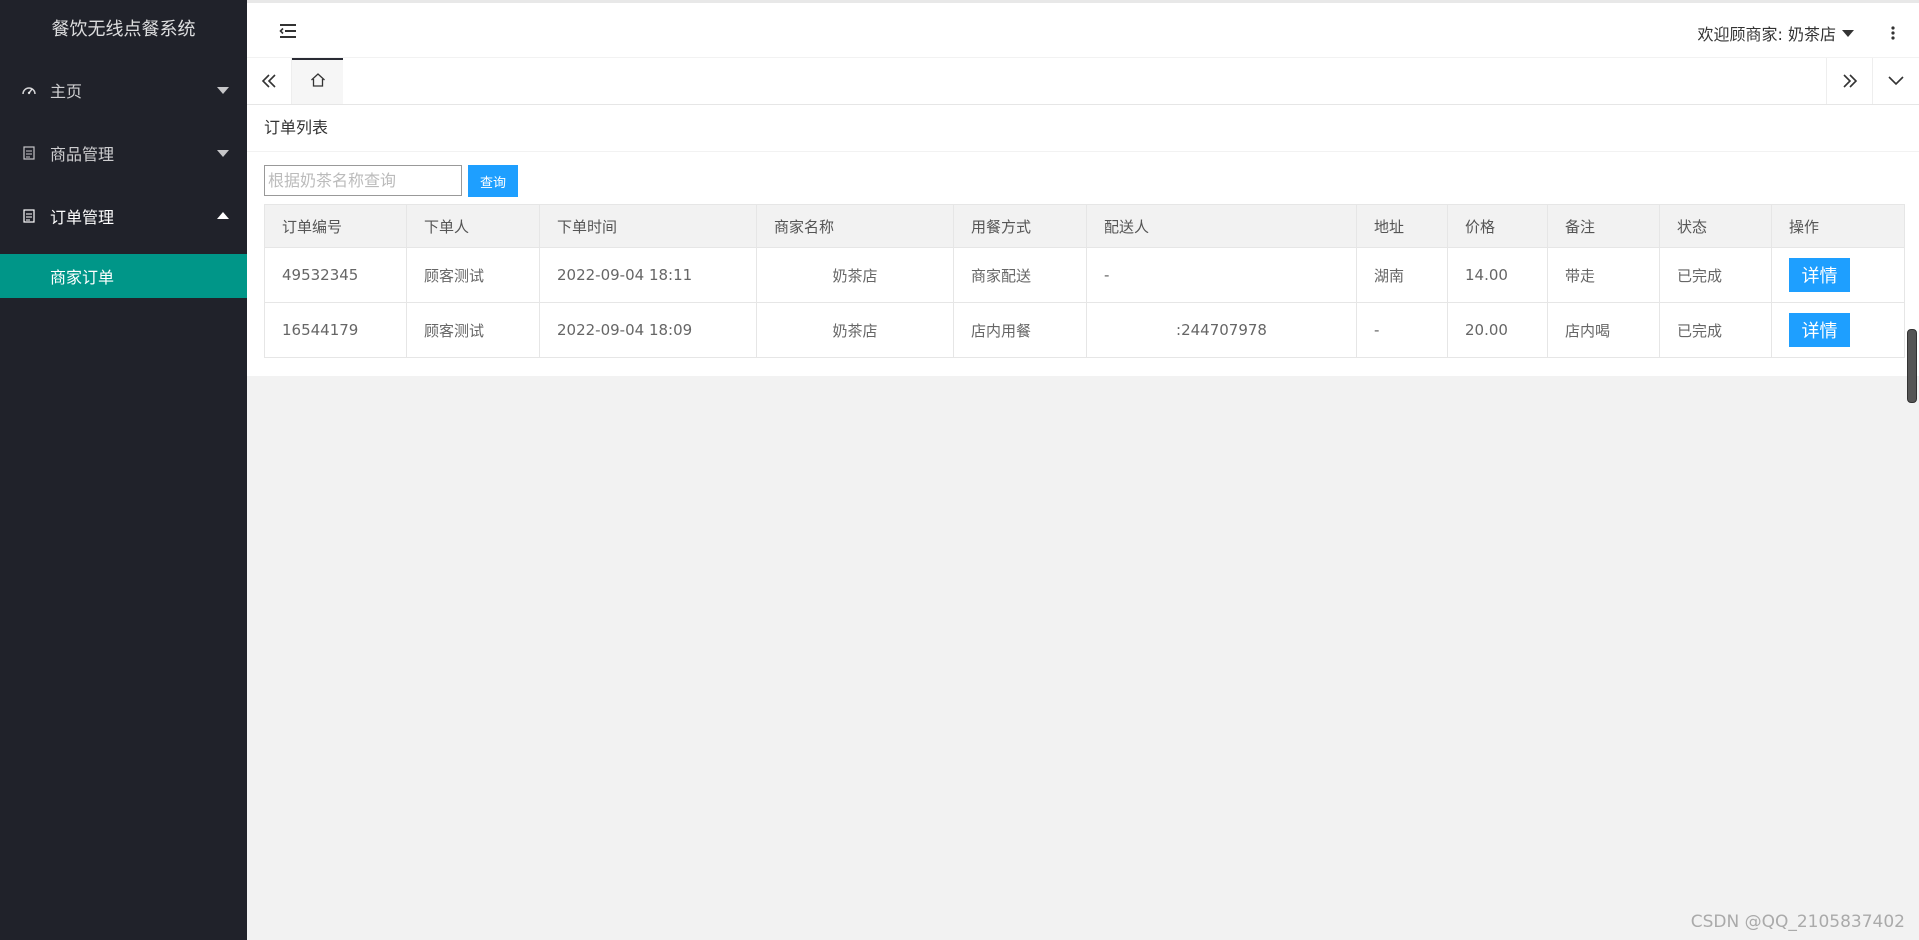 The width and height of the screenshot is (1919, 940). I want to click on tabs-menu-chevron-down-icon, so click(1895, 81).